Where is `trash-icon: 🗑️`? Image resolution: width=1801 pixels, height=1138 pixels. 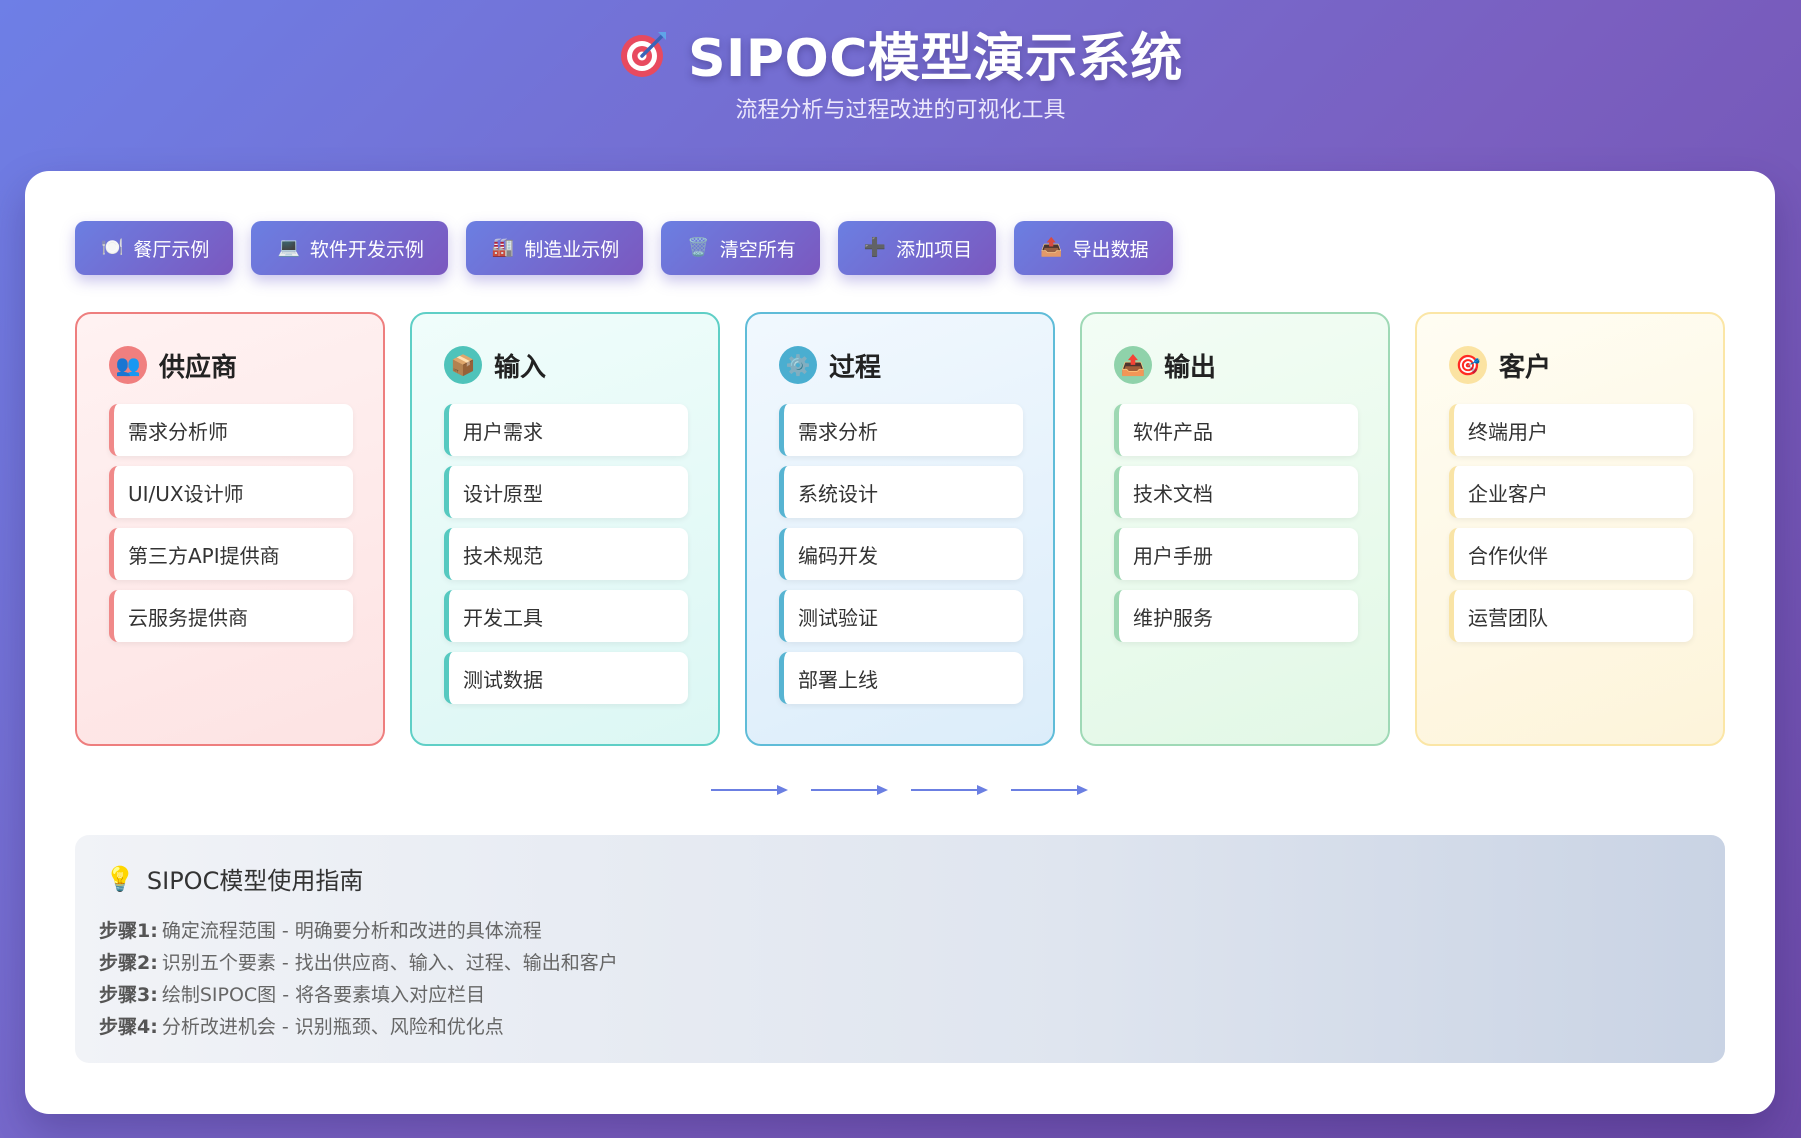
trash-icon: 🗑️ is located at coordinates (698, 247).